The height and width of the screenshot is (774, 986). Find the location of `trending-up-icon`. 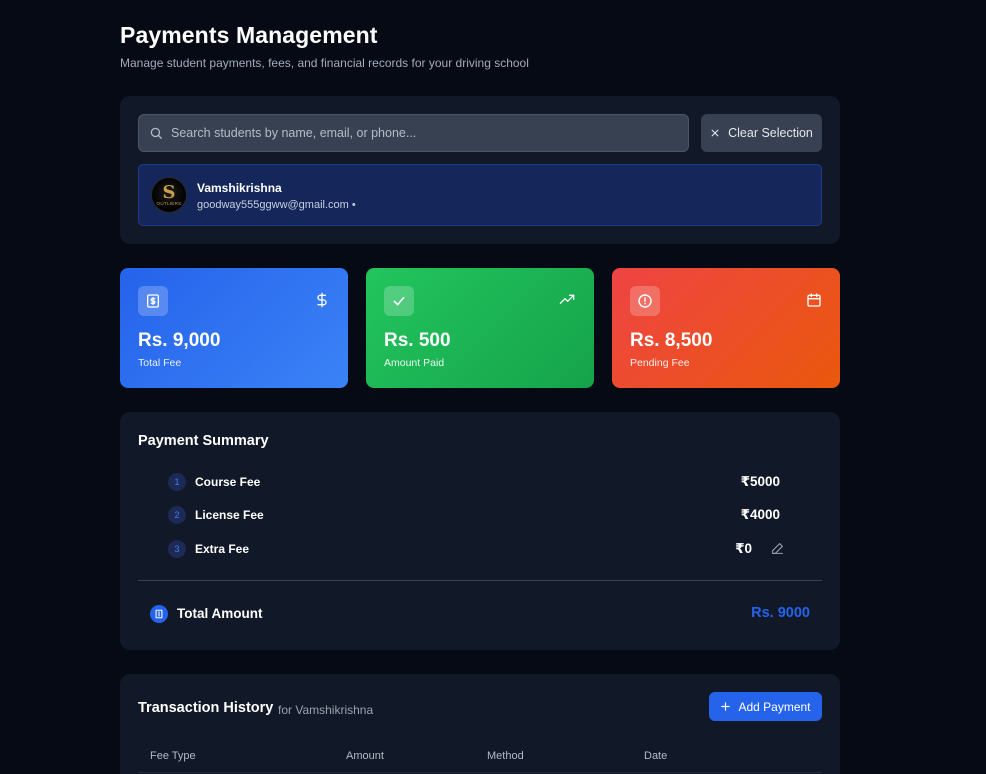

trending-up-icon is located at coordinates (567, 299).